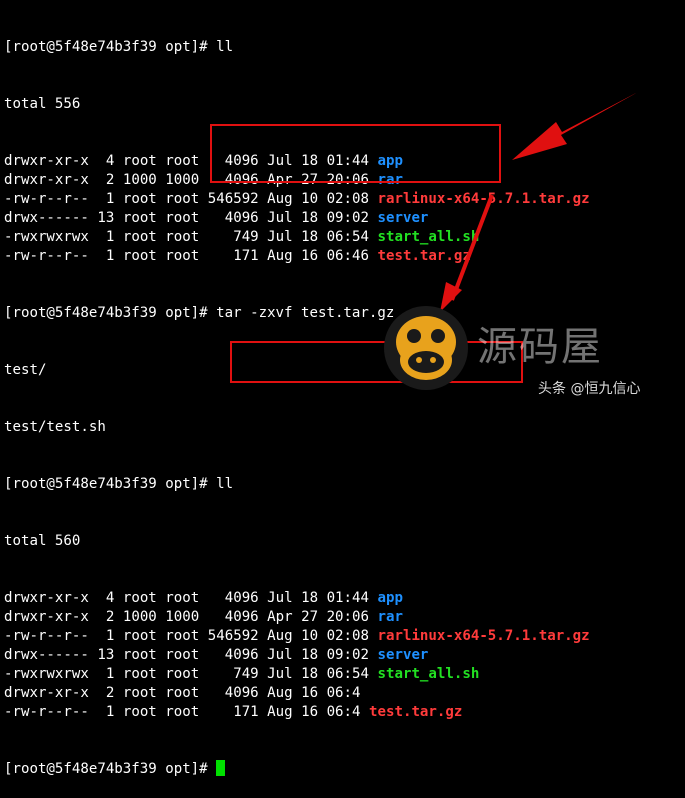 This screenshot has height=798, width=685. Describe the element at coordinates (390, 617) in the screenshot. I see `file-name: rar` at that location.